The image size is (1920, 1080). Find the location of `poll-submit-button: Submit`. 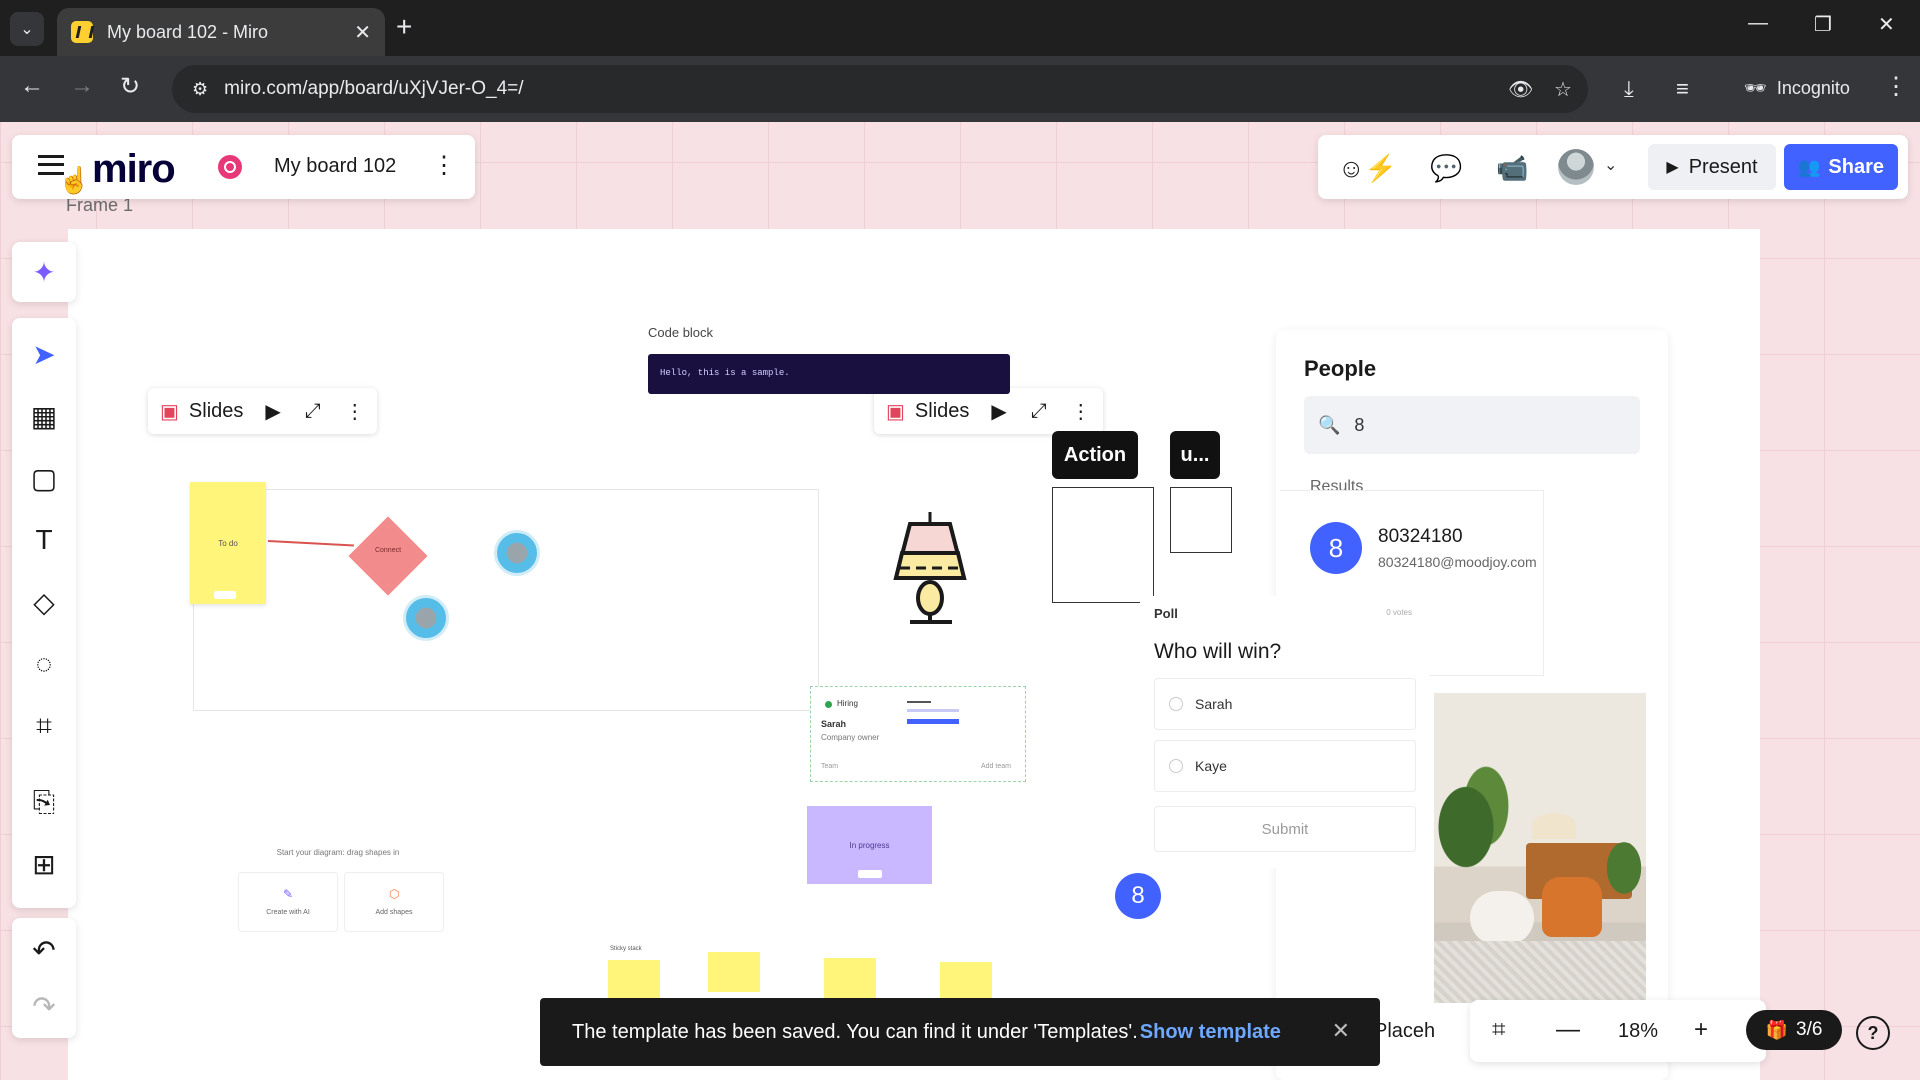

poll-submit-button: Submit is located at coordinates (1285, 829).